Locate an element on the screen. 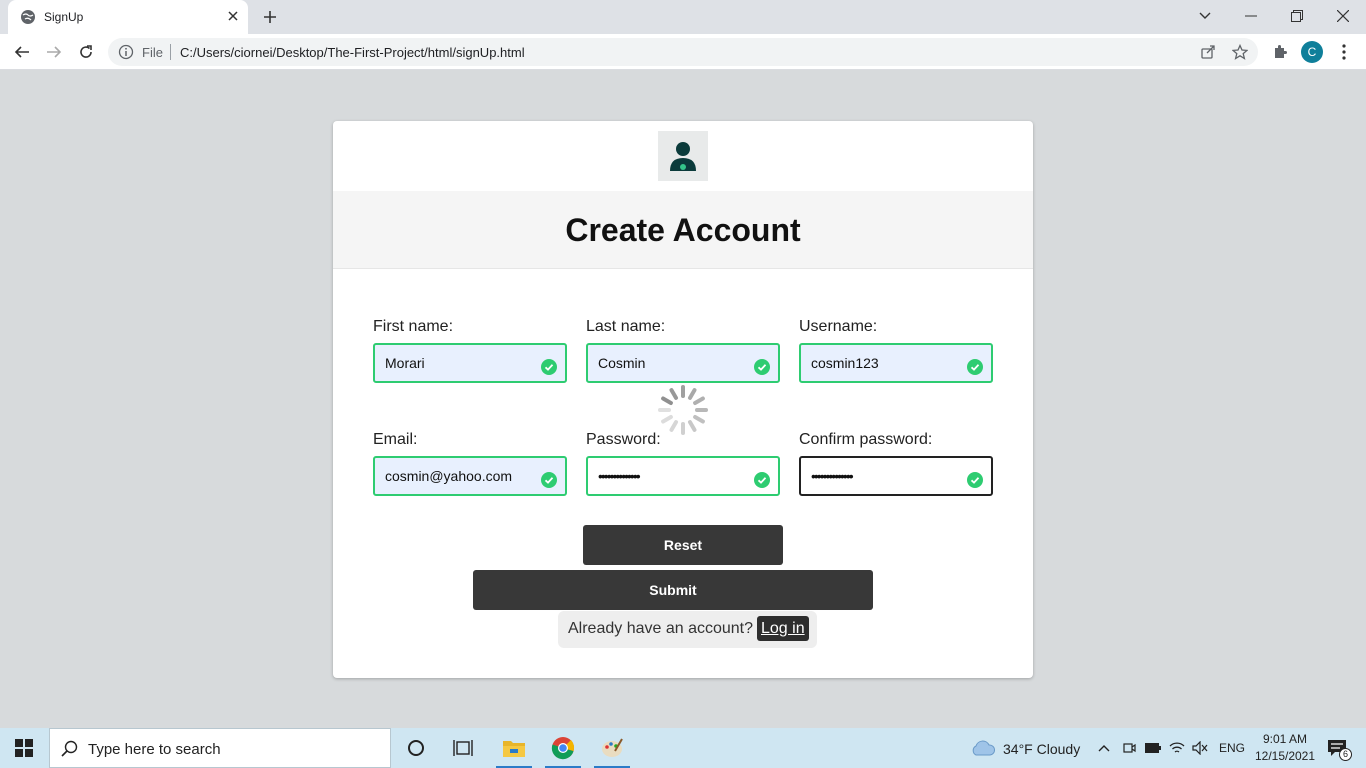  taskbar-search-box: Type here to search is located at coordinates (220, 748).